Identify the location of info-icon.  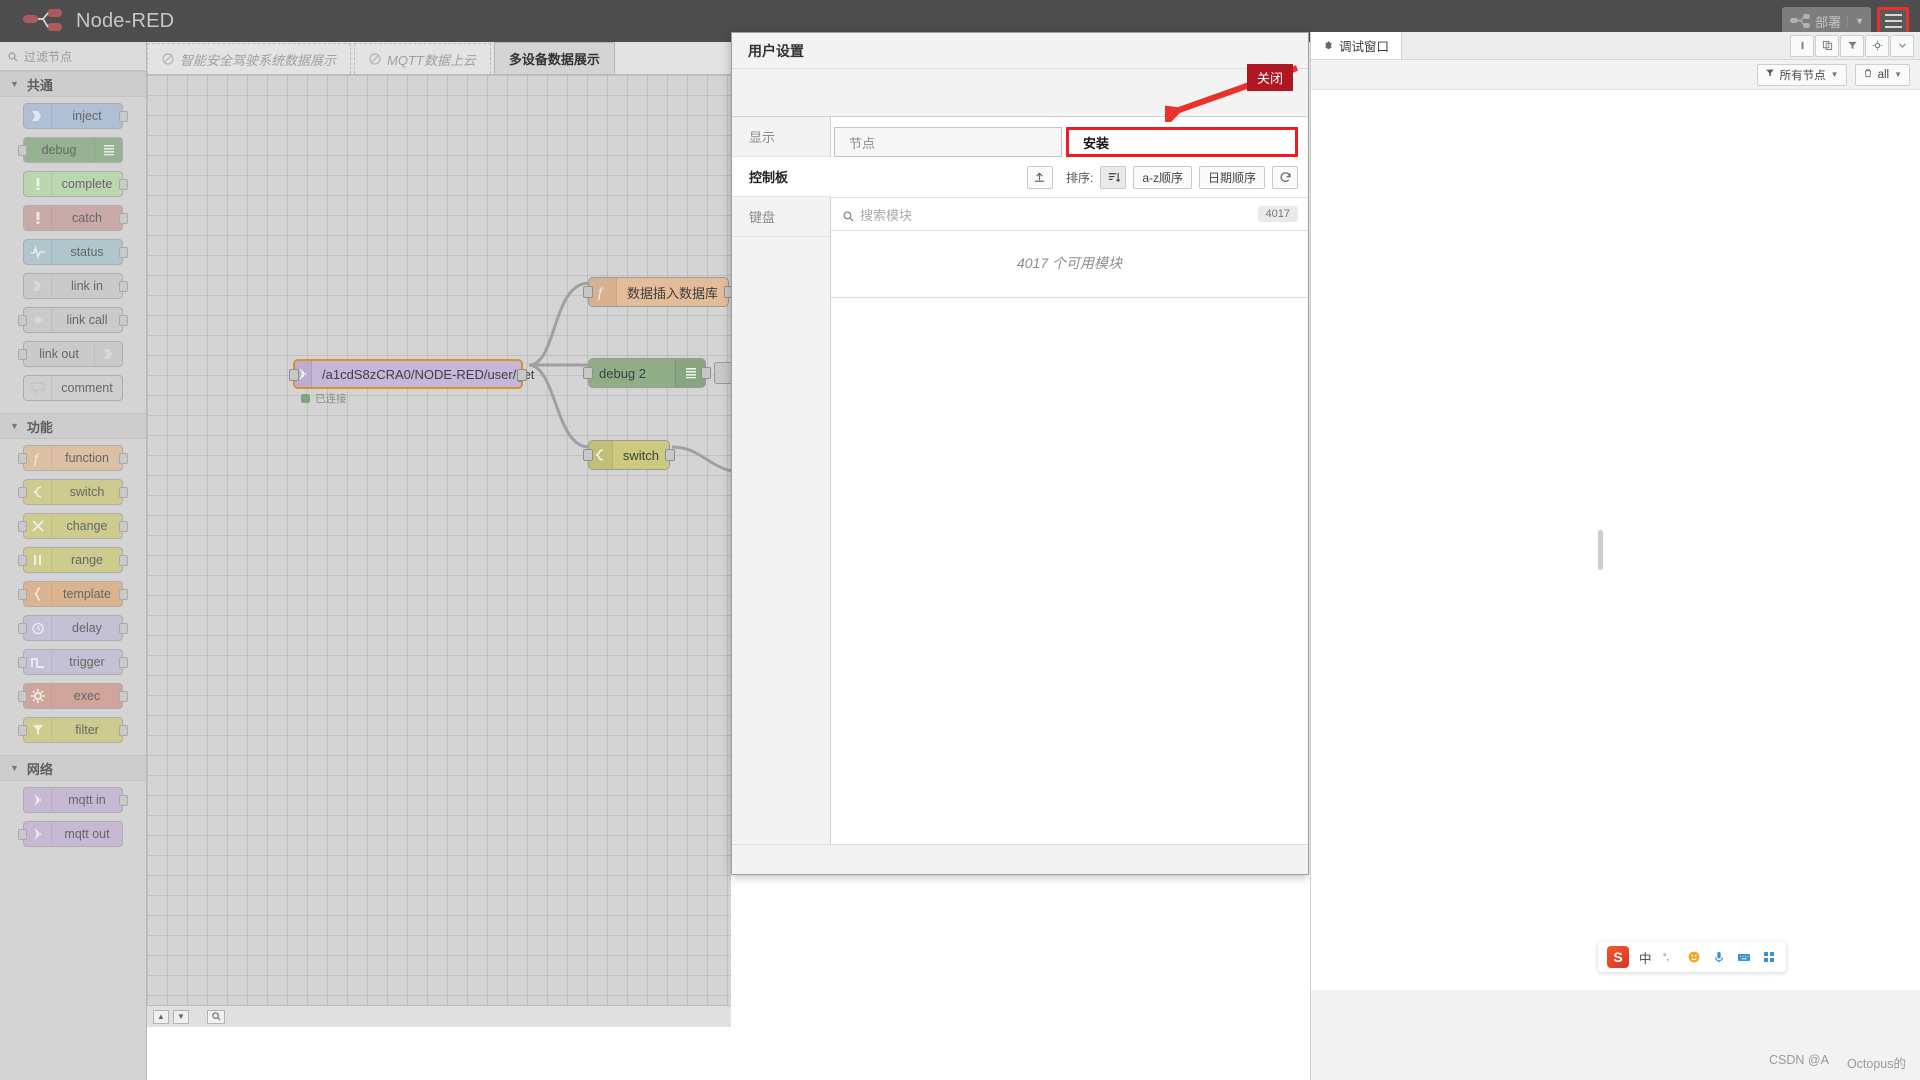
(1802, 45).